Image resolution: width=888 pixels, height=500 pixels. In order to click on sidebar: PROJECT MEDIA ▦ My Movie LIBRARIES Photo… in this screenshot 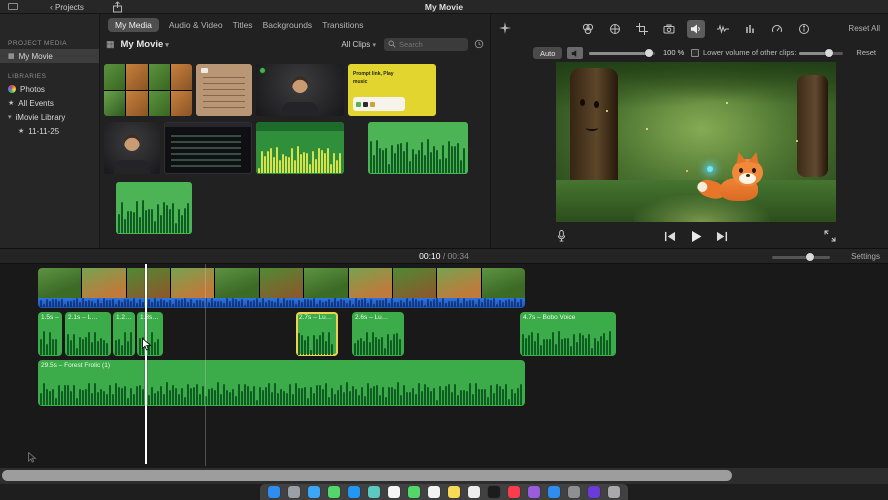, I will do `click(50, 131)`.